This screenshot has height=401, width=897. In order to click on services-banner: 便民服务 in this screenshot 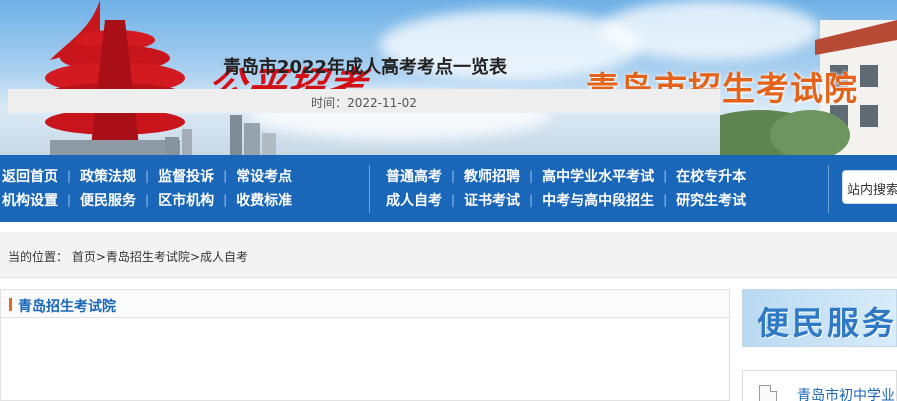, I will do `click(819, 318)`.